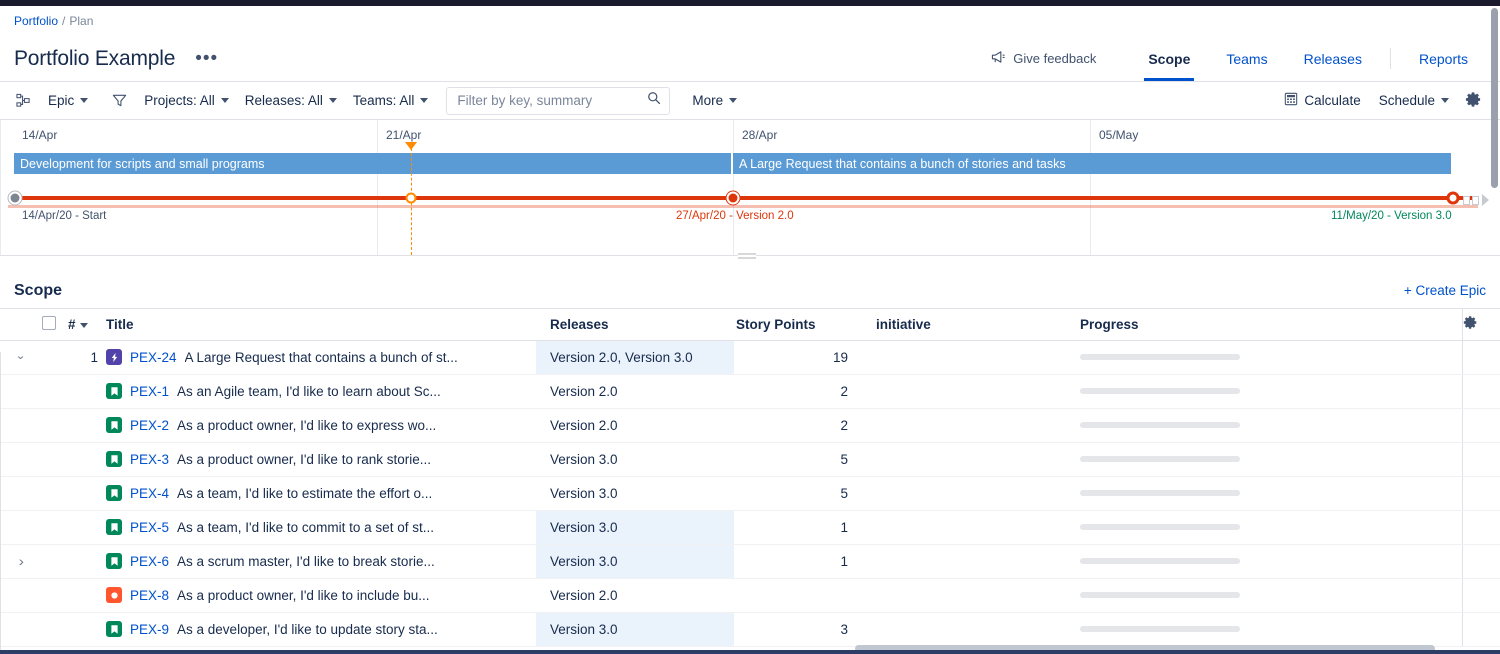 The height and width of the screenshot is (654, 1500). I want to click on tab-releases: Releases, so click(1333, 58).